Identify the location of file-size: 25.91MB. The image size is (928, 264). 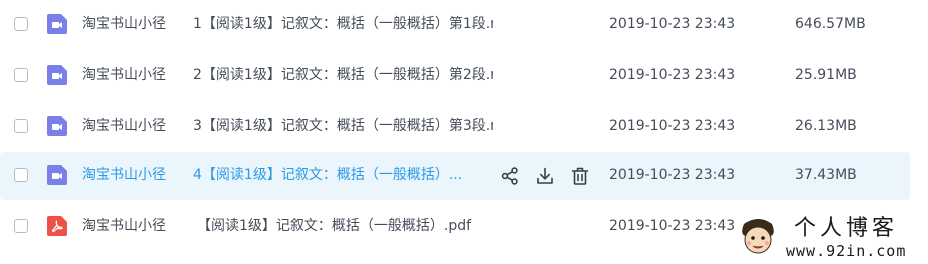
(826, 75).